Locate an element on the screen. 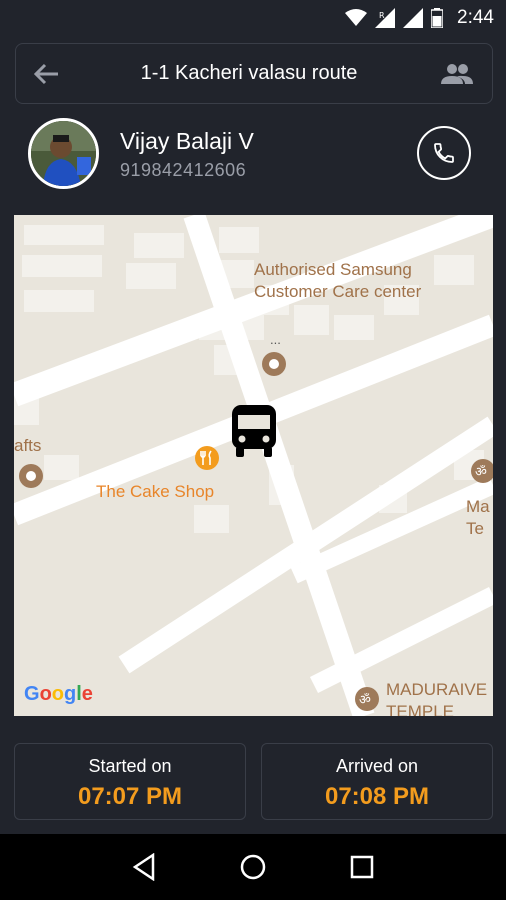 Image resolution: width=506 pixels, height=900 pixels. restaurant-marker-icon is located at coordinates (207, 458).